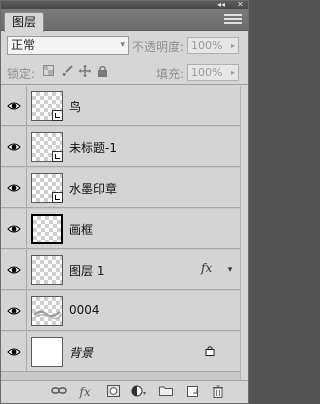 The height and width of the screenshot is (404, 320). I want to click on fill-value: 100%, so click(207, 72).